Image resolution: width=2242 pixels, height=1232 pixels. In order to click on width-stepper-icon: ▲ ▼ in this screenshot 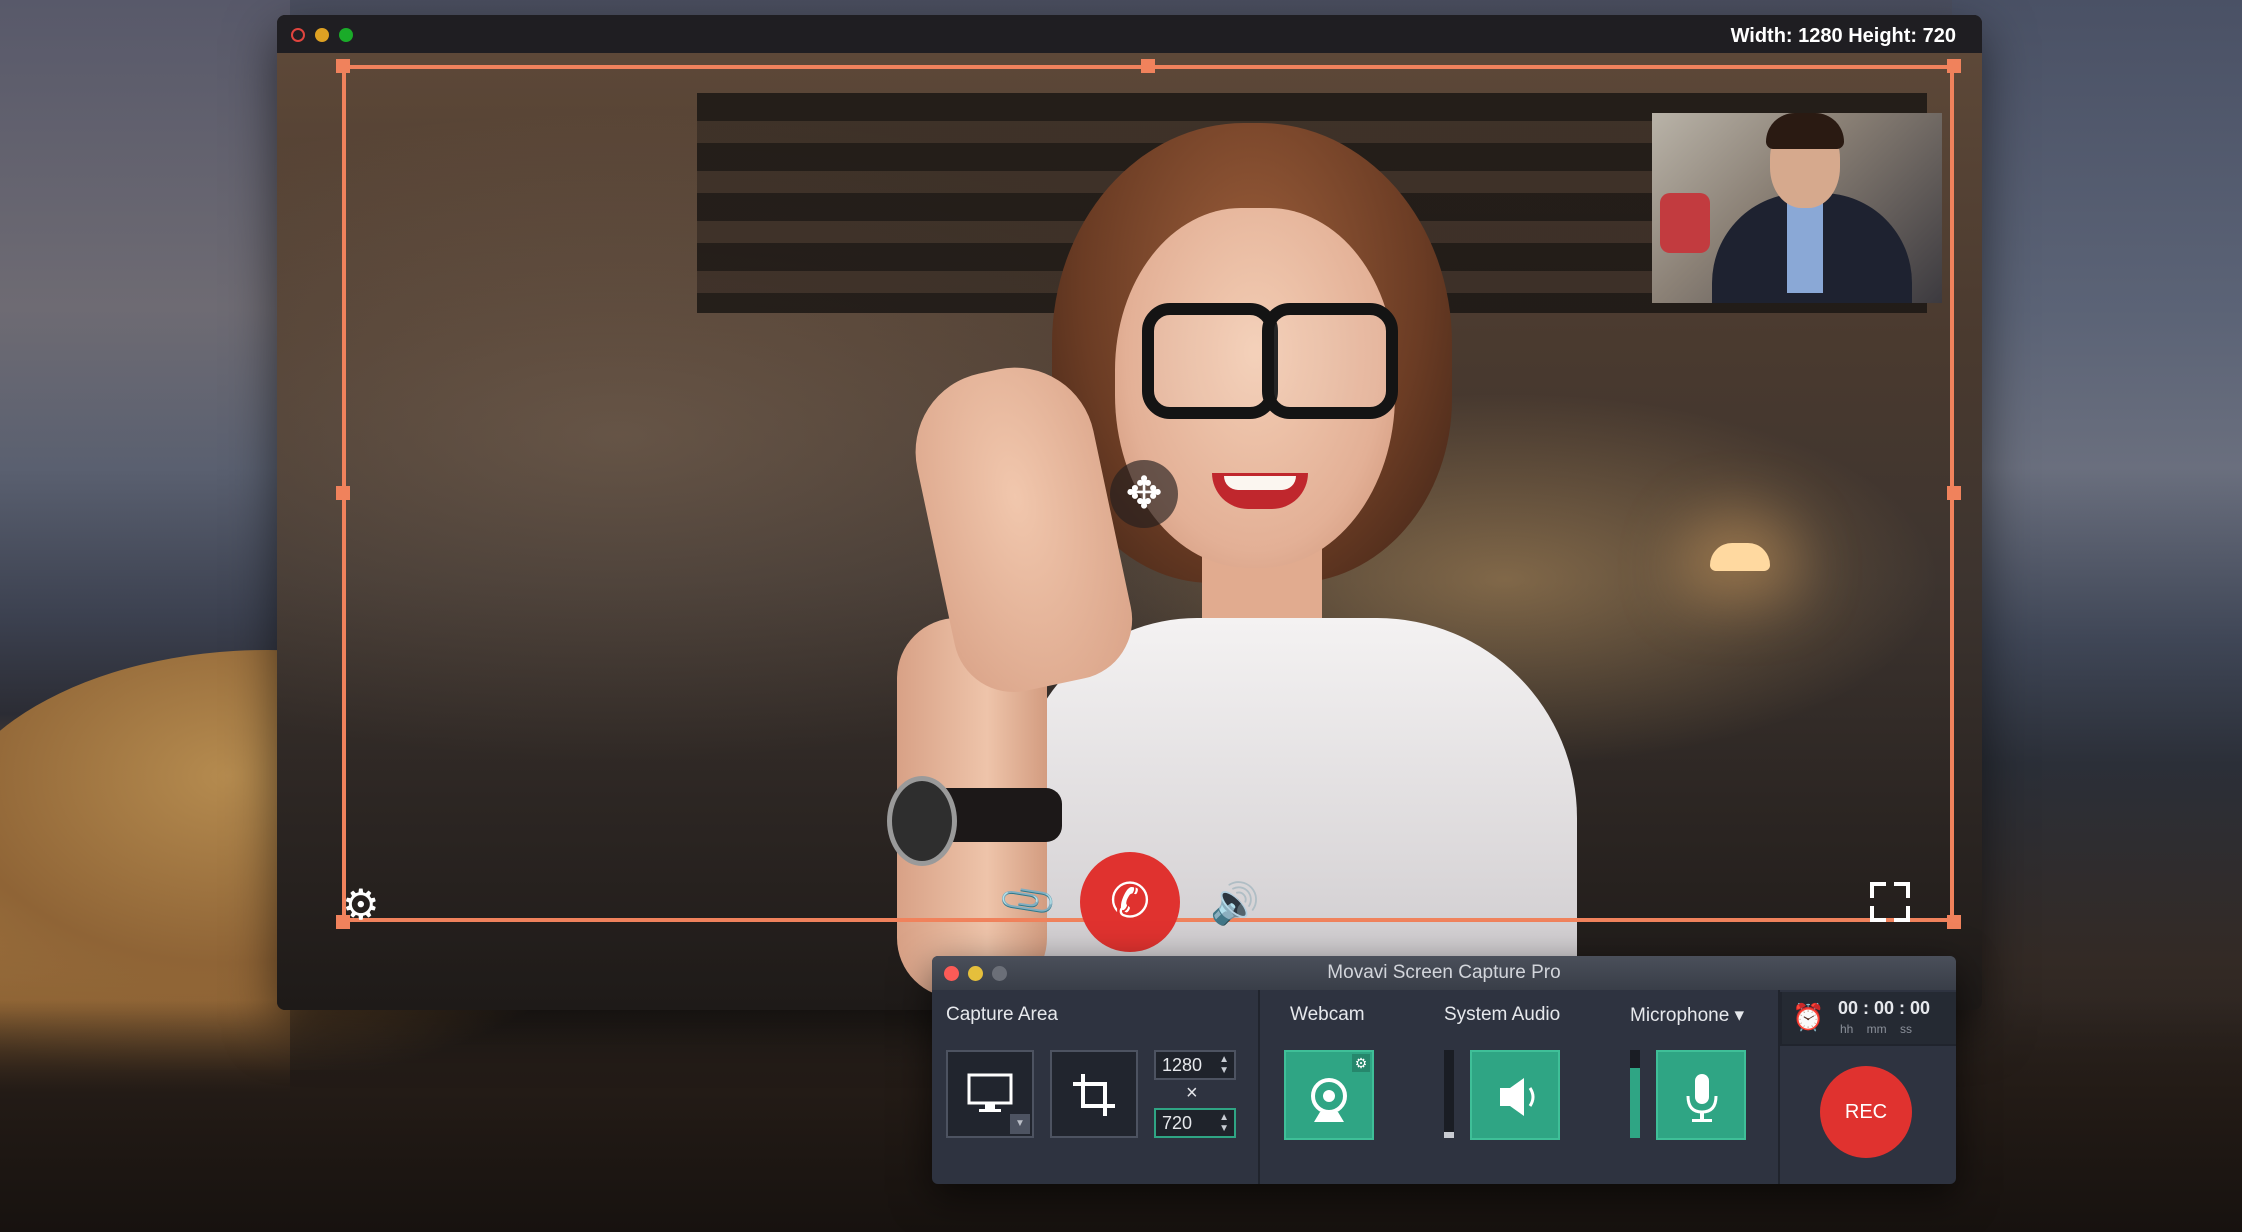, I will do `click(1224, 1065)`.